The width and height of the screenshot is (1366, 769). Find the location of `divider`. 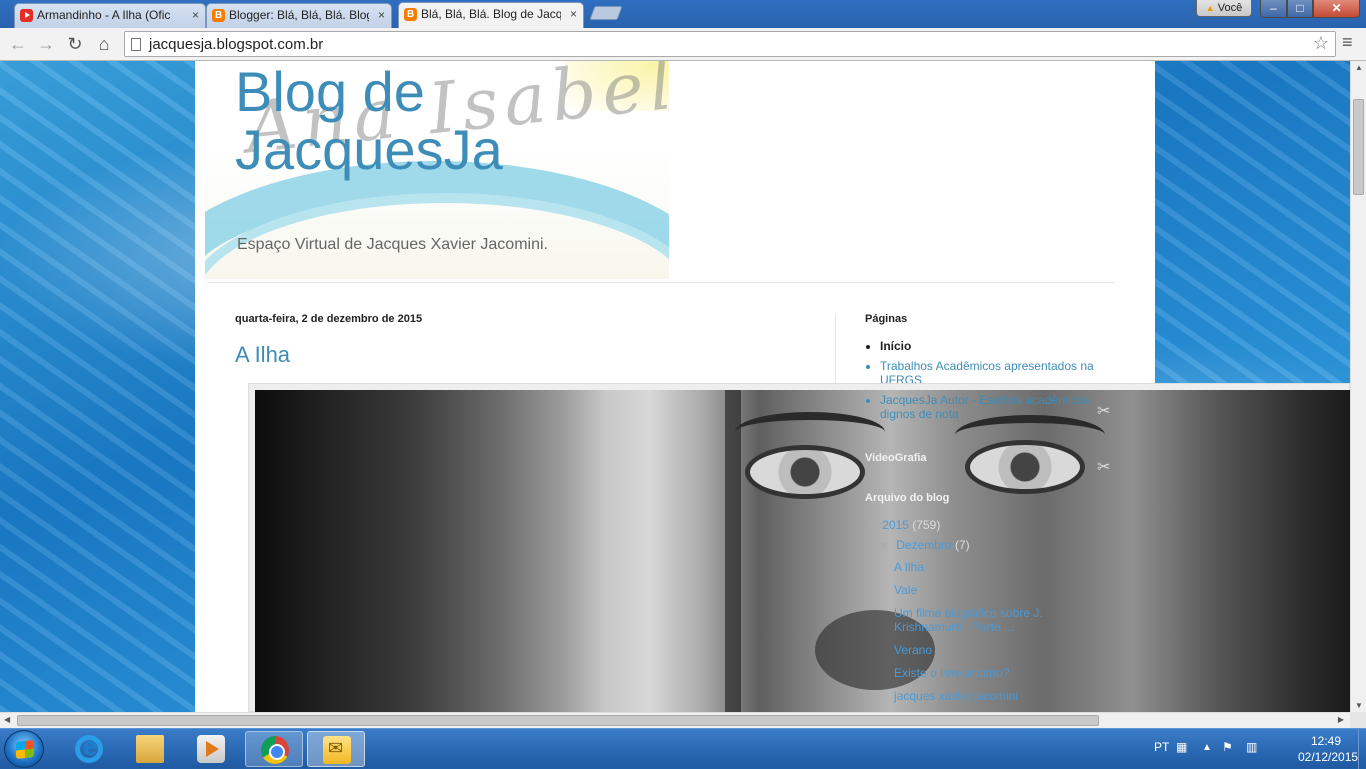

divider is located at coordinates (661, 282).